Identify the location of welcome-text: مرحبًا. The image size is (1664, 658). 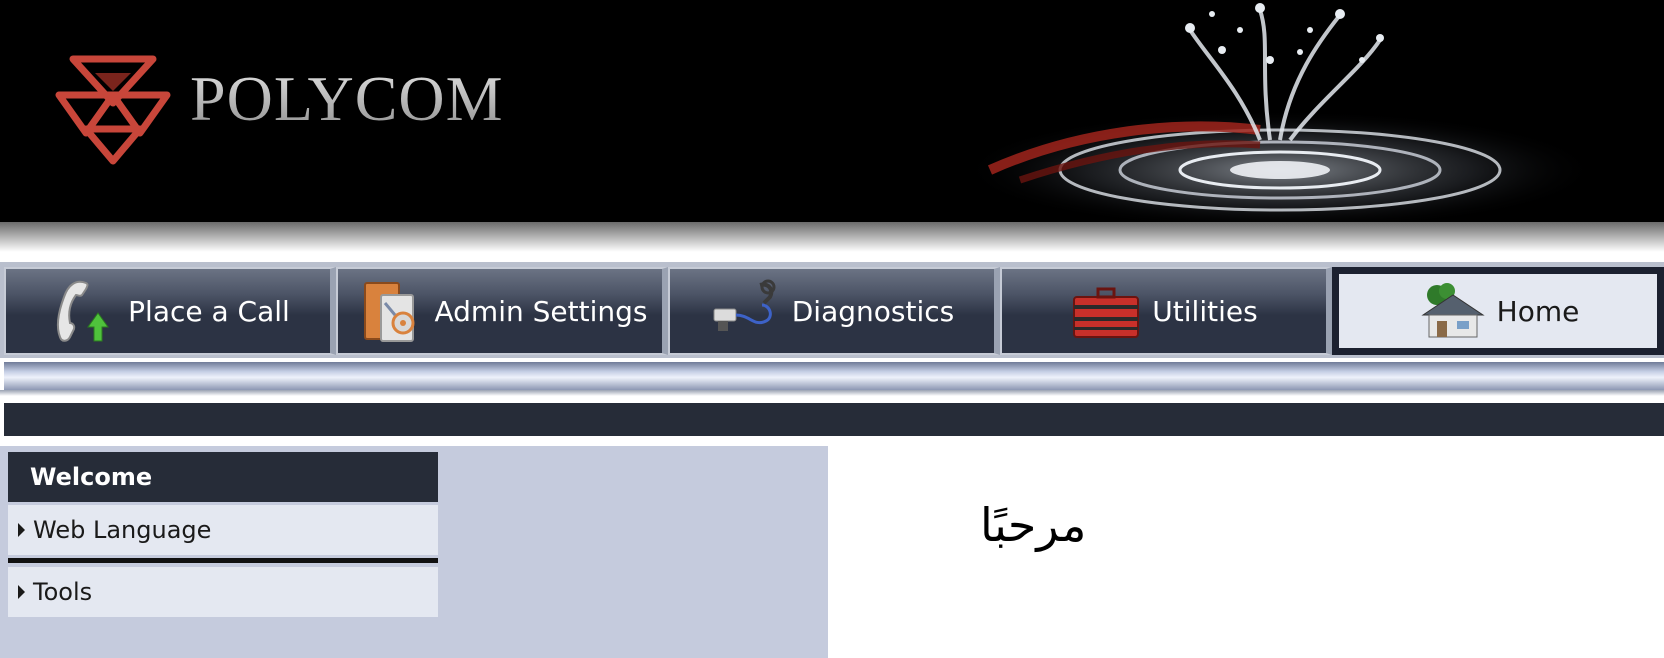
(1033, 525).